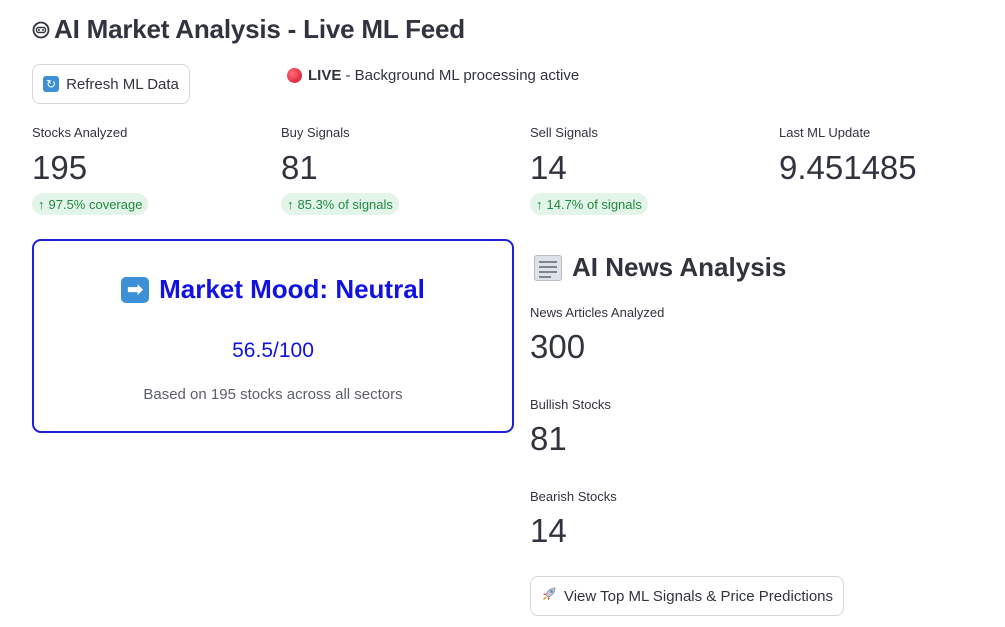 The width and height of the screenshot is (1005, 627). What do you see at coordinates (60, 167) in the screenshot?
I see `metric-value: 195` at bounding box center [60, 167].